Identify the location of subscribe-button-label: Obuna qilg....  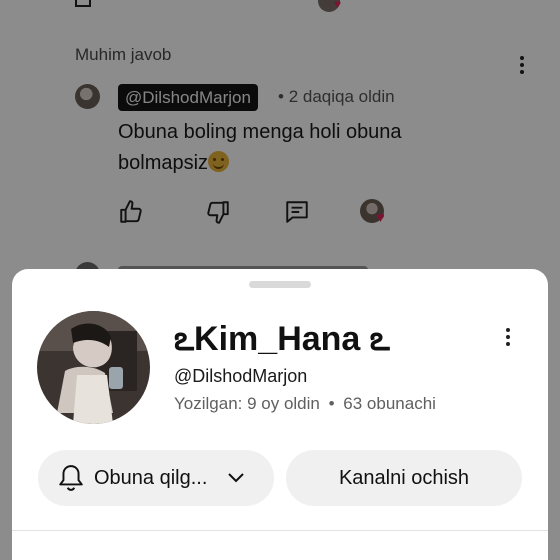
(151, 477).